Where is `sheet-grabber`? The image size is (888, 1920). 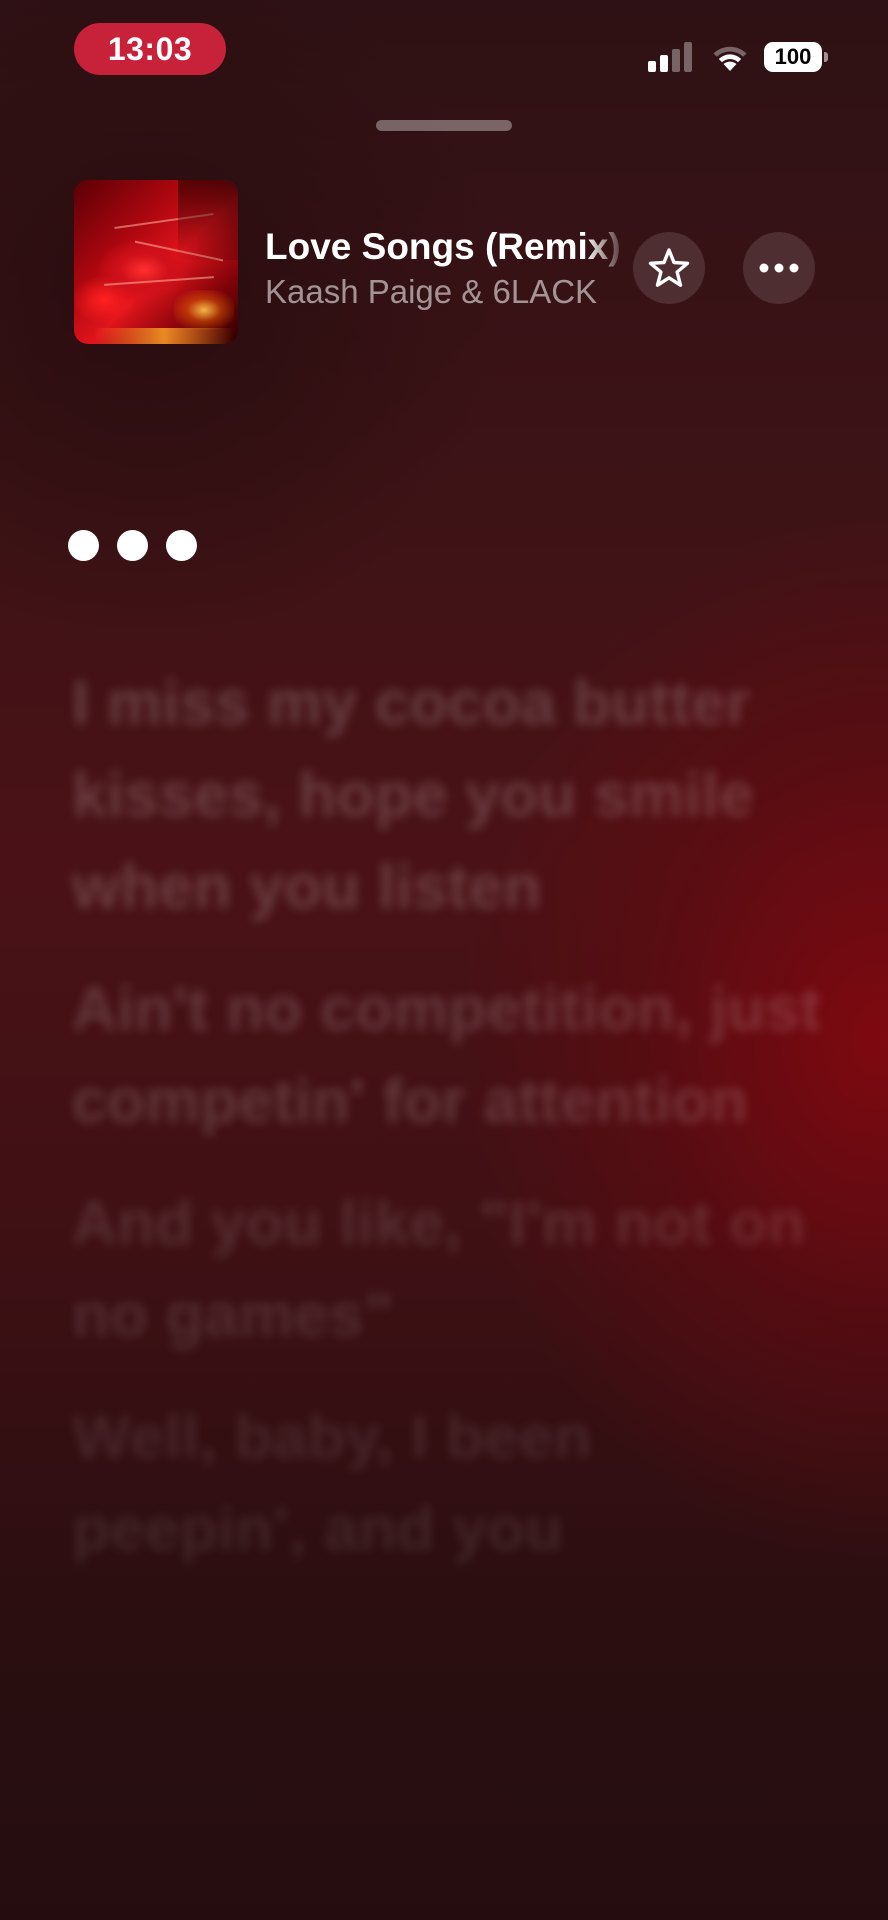
sheet-grabber is located at coordinates (444, 125).